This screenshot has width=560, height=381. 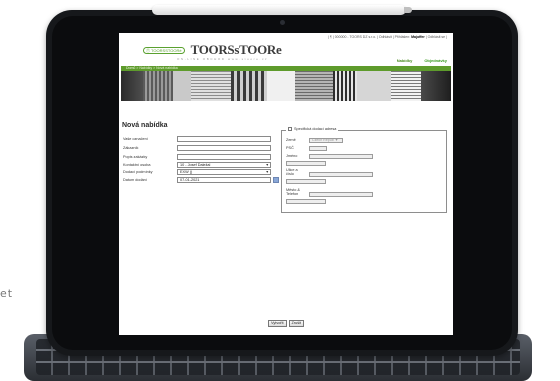 What do you see at coordinates (318, 148) in the screenshot?
I see `zip-input` at bounding box center [318, 148].